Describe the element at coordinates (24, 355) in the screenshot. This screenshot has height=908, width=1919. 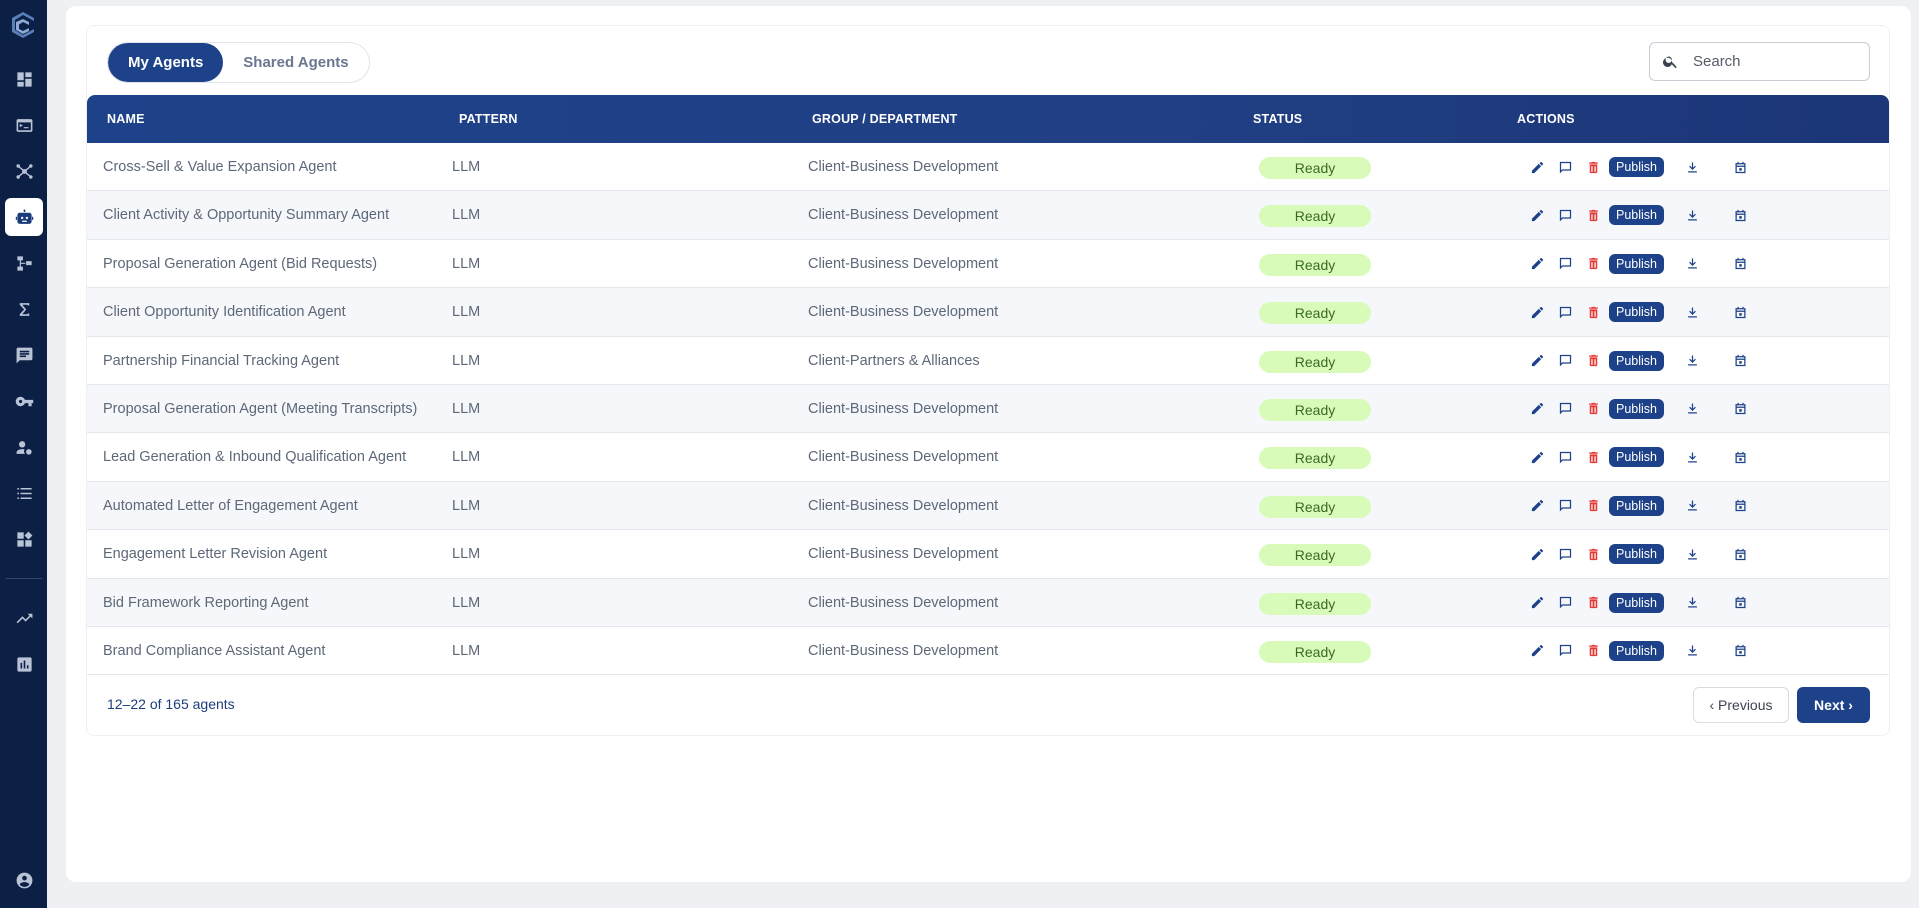
I see `nav-chat` at that location.